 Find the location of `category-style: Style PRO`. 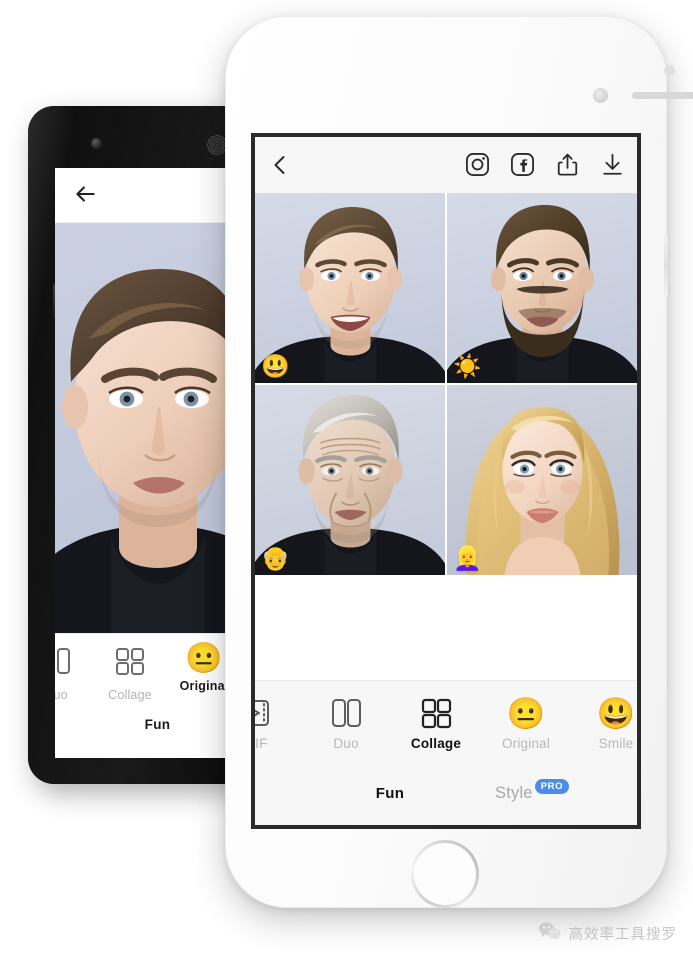

category-style: Style PRO is located at coordinates (532, 790).